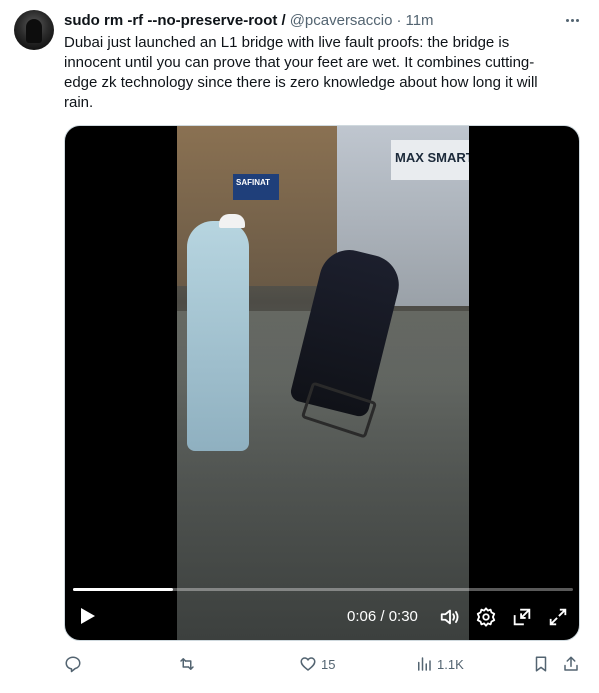 This screenshot has height=693, width=599. Describe the element at coordinates (175, 20) in the screenshot. I see `author-name: sudo rm -rf --no-preserve-root /` at that location.